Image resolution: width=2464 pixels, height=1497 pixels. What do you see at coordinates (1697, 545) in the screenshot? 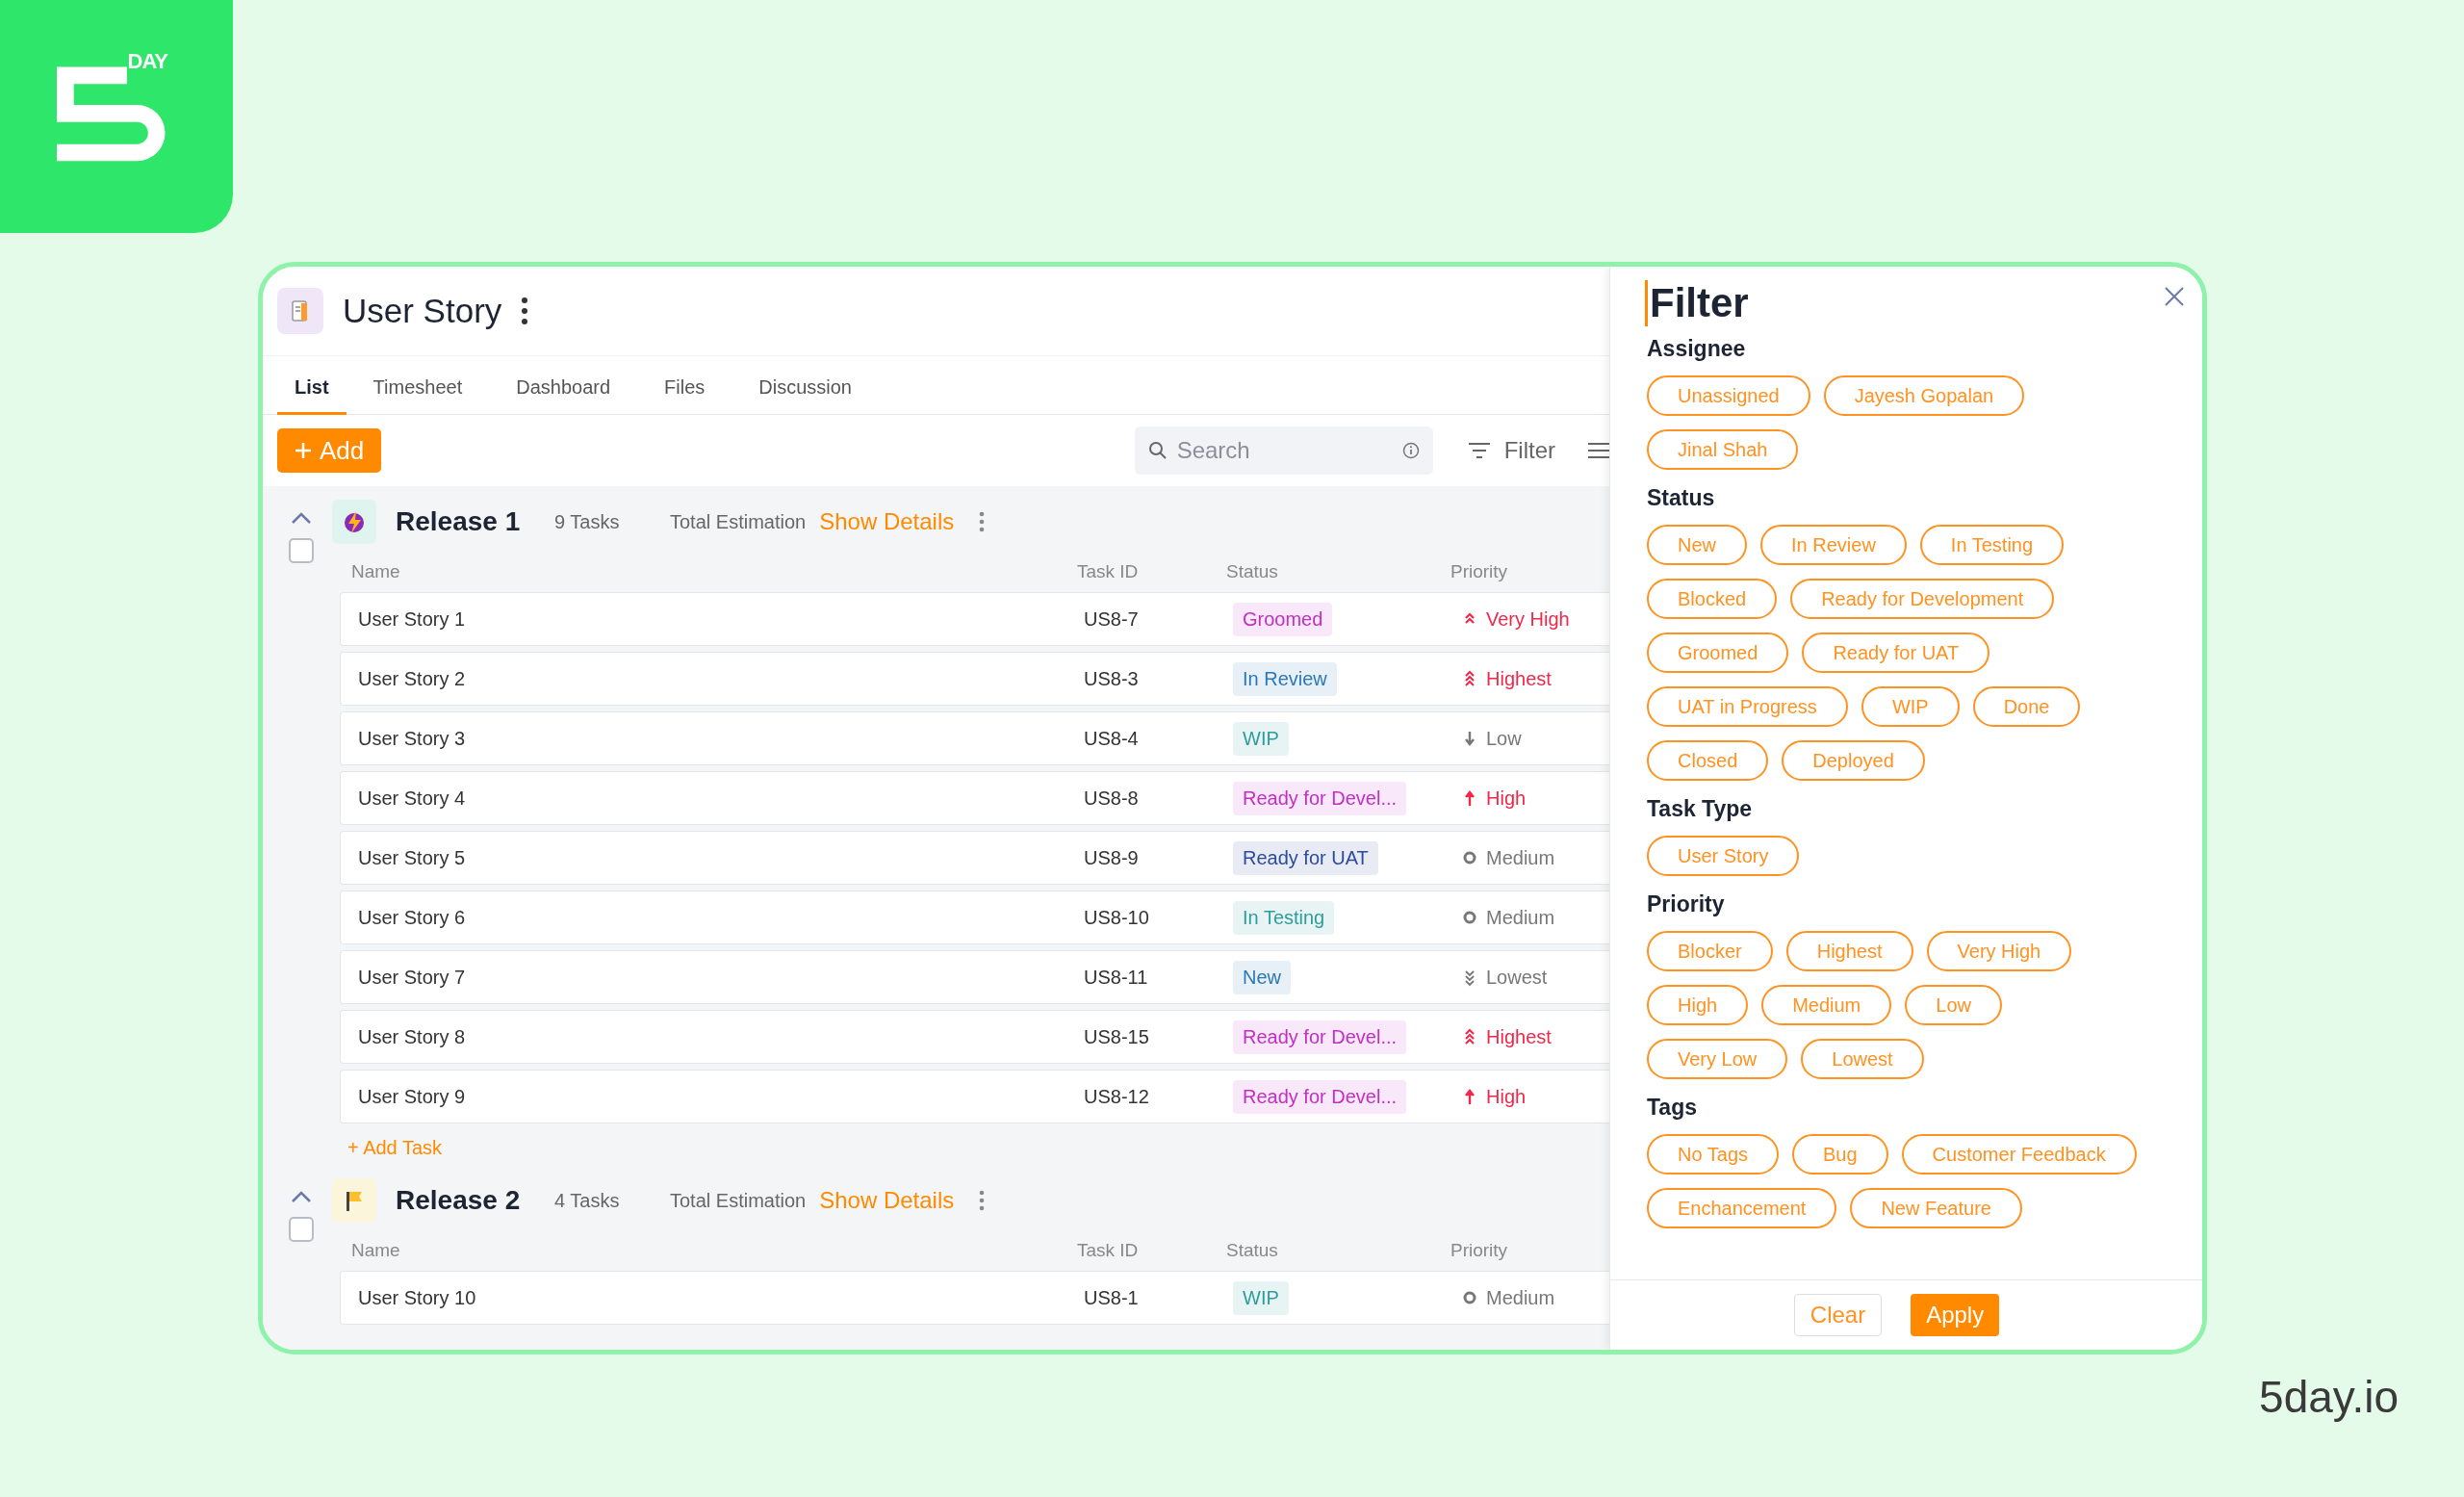
I see `filter-chip: New` at bounding box center [1697, 545].